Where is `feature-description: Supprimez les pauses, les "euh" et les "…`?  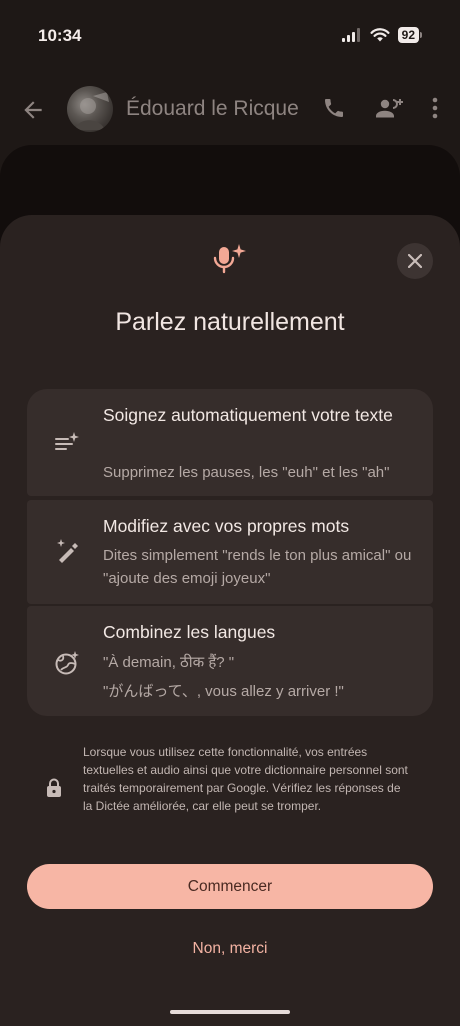 feature-description: Supprimez les pauses, les "euh" et les "… is located at coordinates (246, 472).